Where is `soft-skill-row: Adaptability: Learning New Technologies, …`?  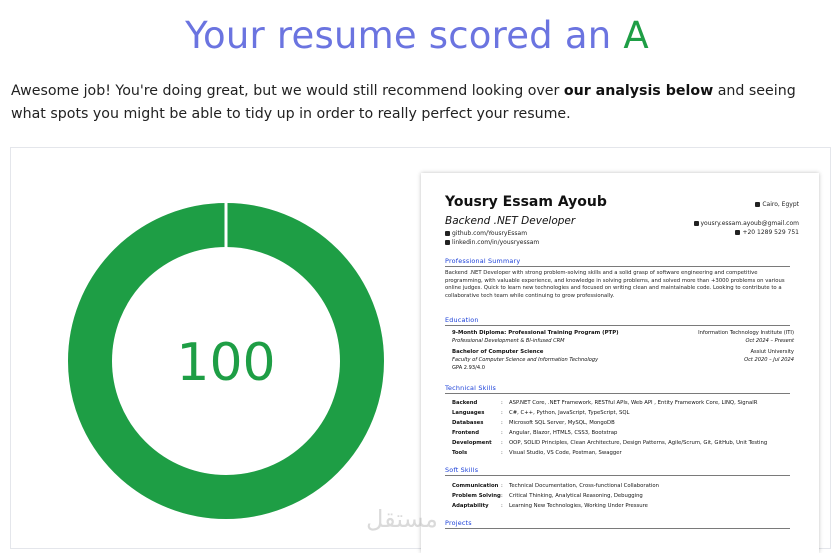
soft-skill-row: Adaptability: Learning New Technologies, … is located at coordinates (622, 506).